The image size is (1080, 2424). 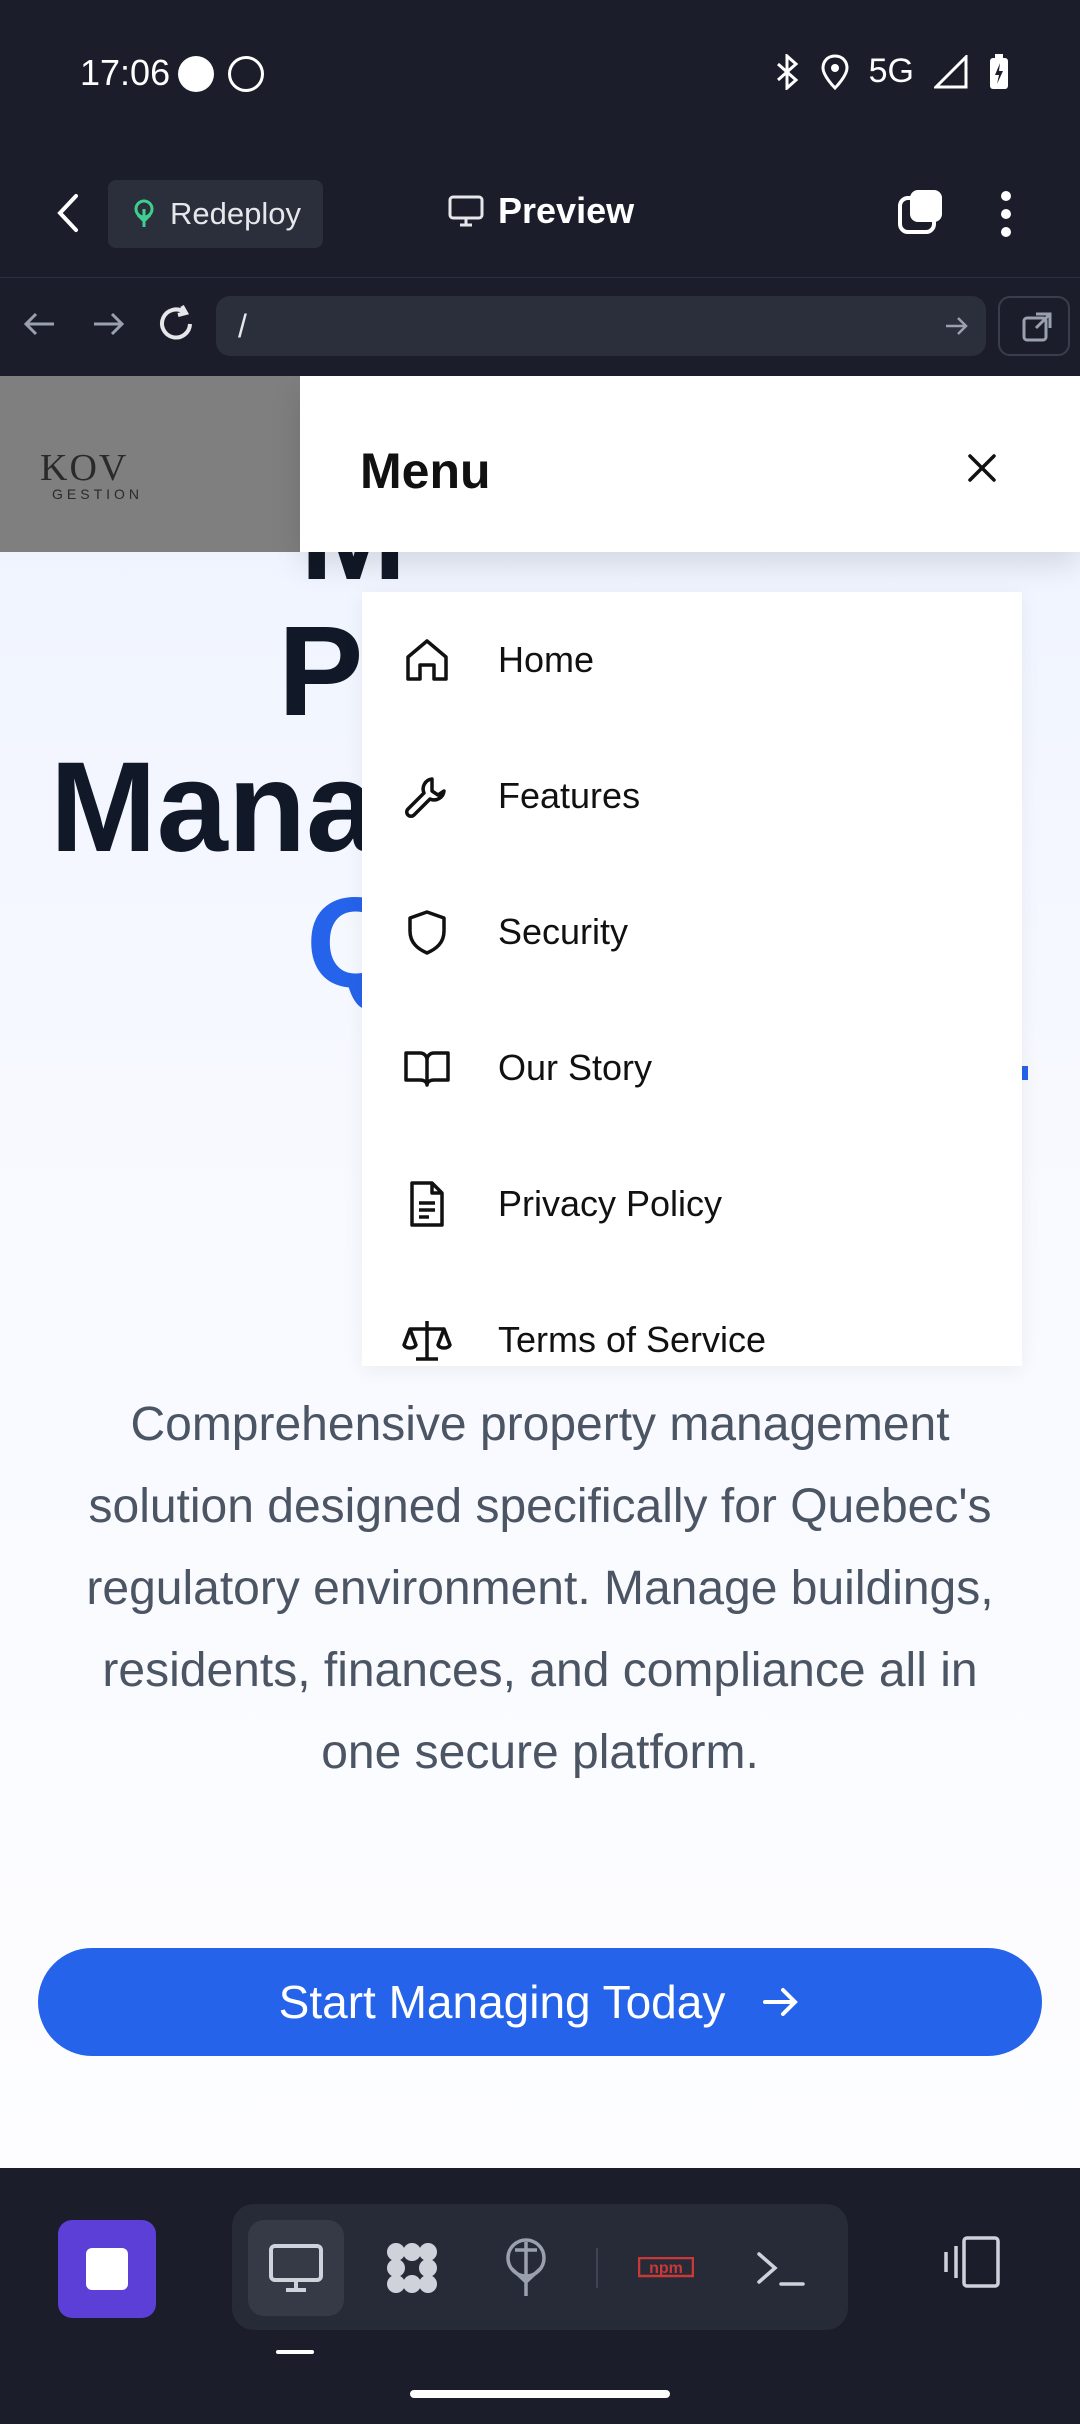 What do you see at coordinates (242, 326) in the screenshot?
I see `url-path: /` at bounding box center [242, 326].